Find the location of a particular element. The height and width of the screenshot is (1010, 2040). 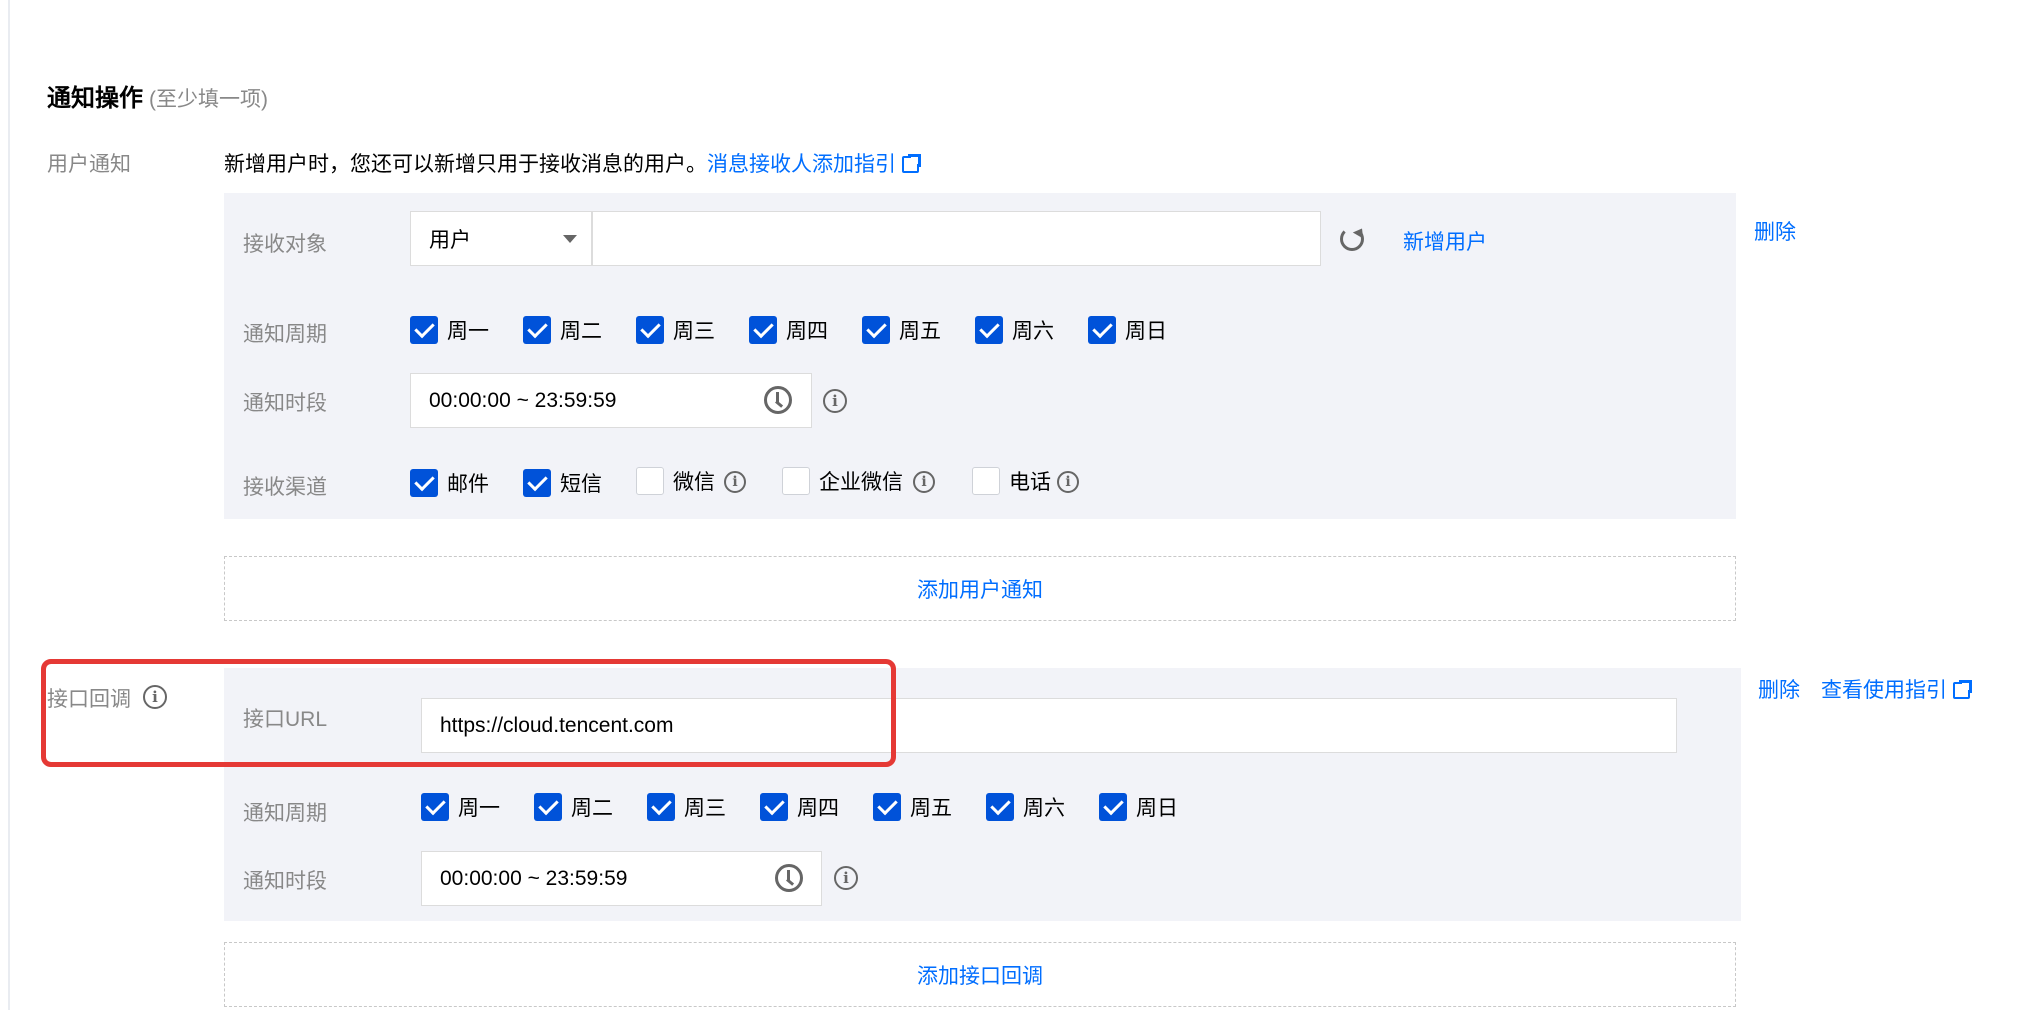

user-day-wed-checkbox: 周三 is located at coordinates (675, 330).